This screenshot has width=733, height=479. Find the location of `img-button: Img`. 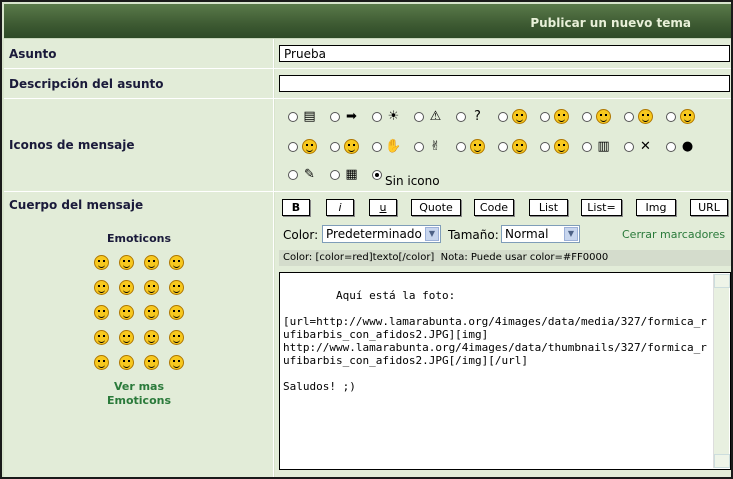

img-button: Img is located at coordinates (656, 207).